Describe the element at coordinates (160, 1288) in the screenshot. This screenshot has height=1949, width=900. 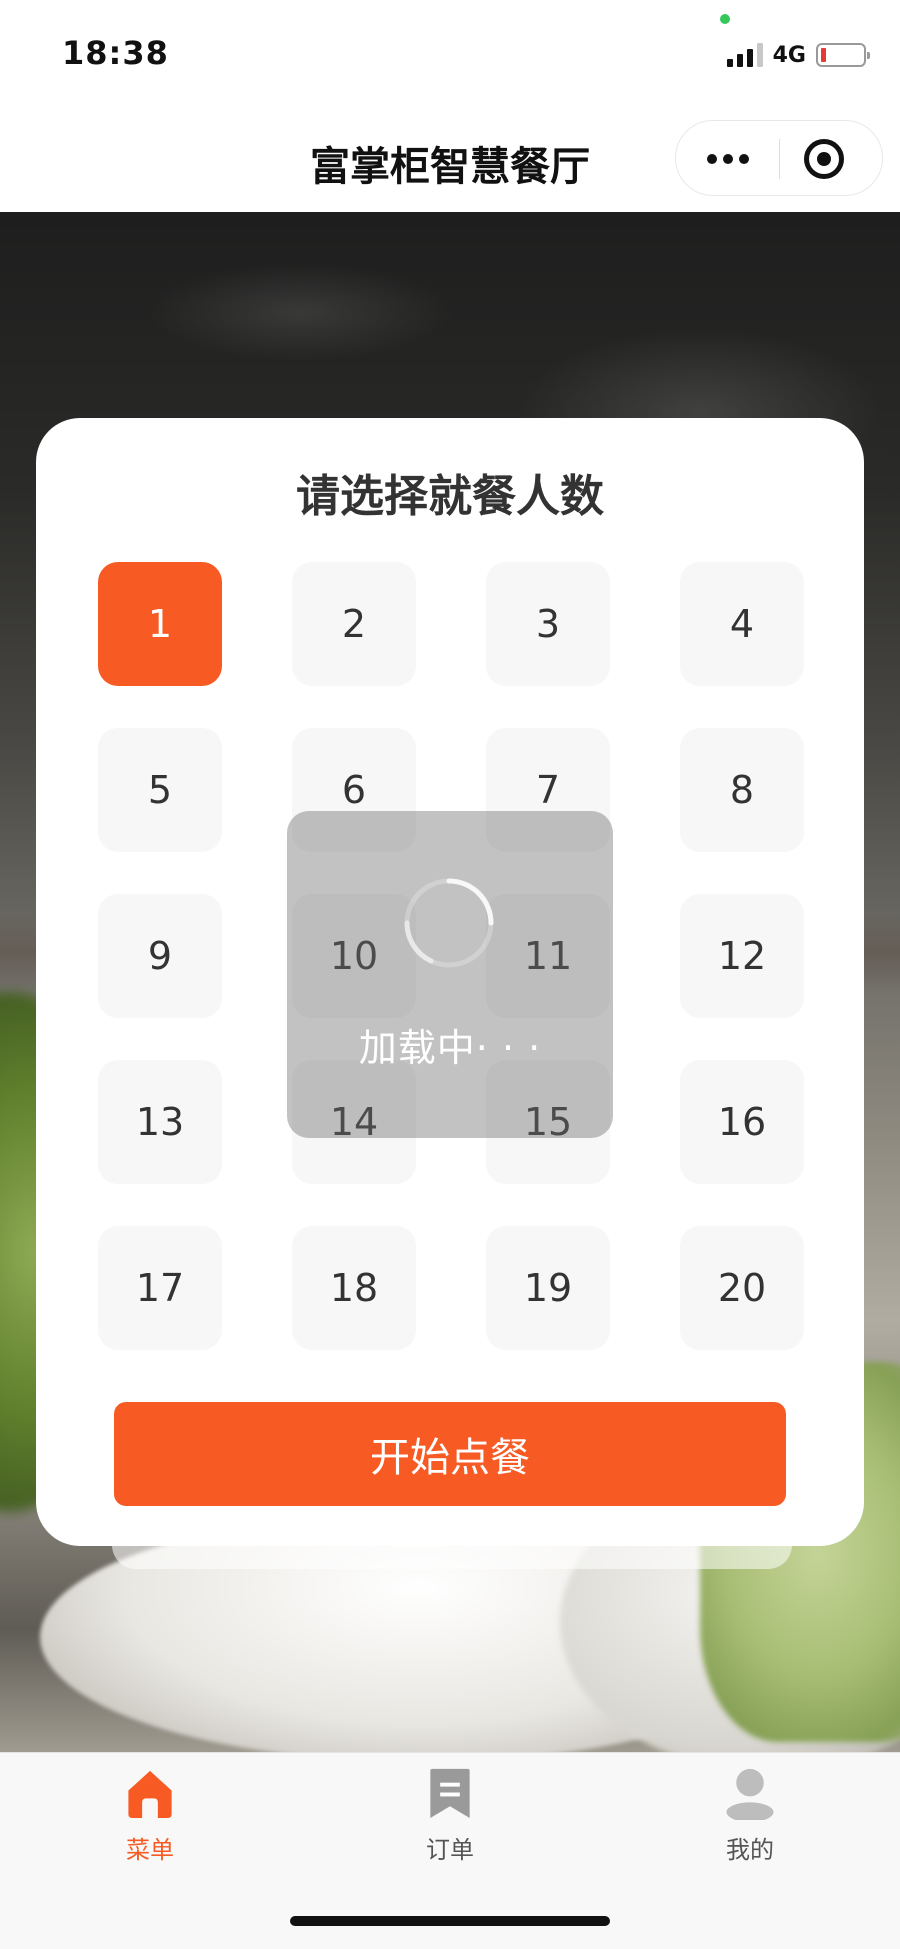
I see `party-size-option-17: 17` at that location.